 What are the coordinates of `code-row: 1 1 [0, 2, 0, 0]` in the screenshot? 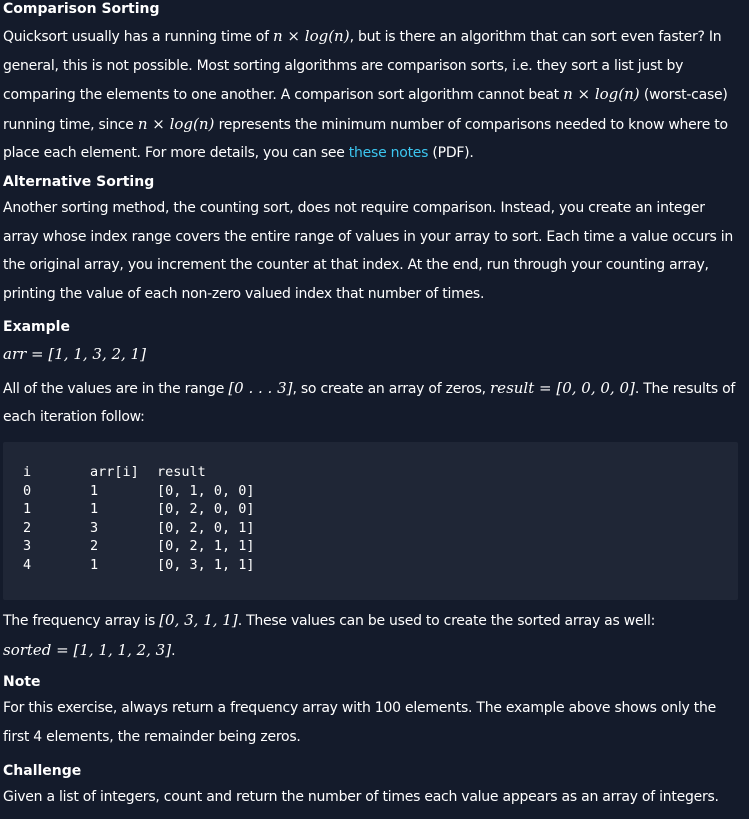 It's located at (160, 509).